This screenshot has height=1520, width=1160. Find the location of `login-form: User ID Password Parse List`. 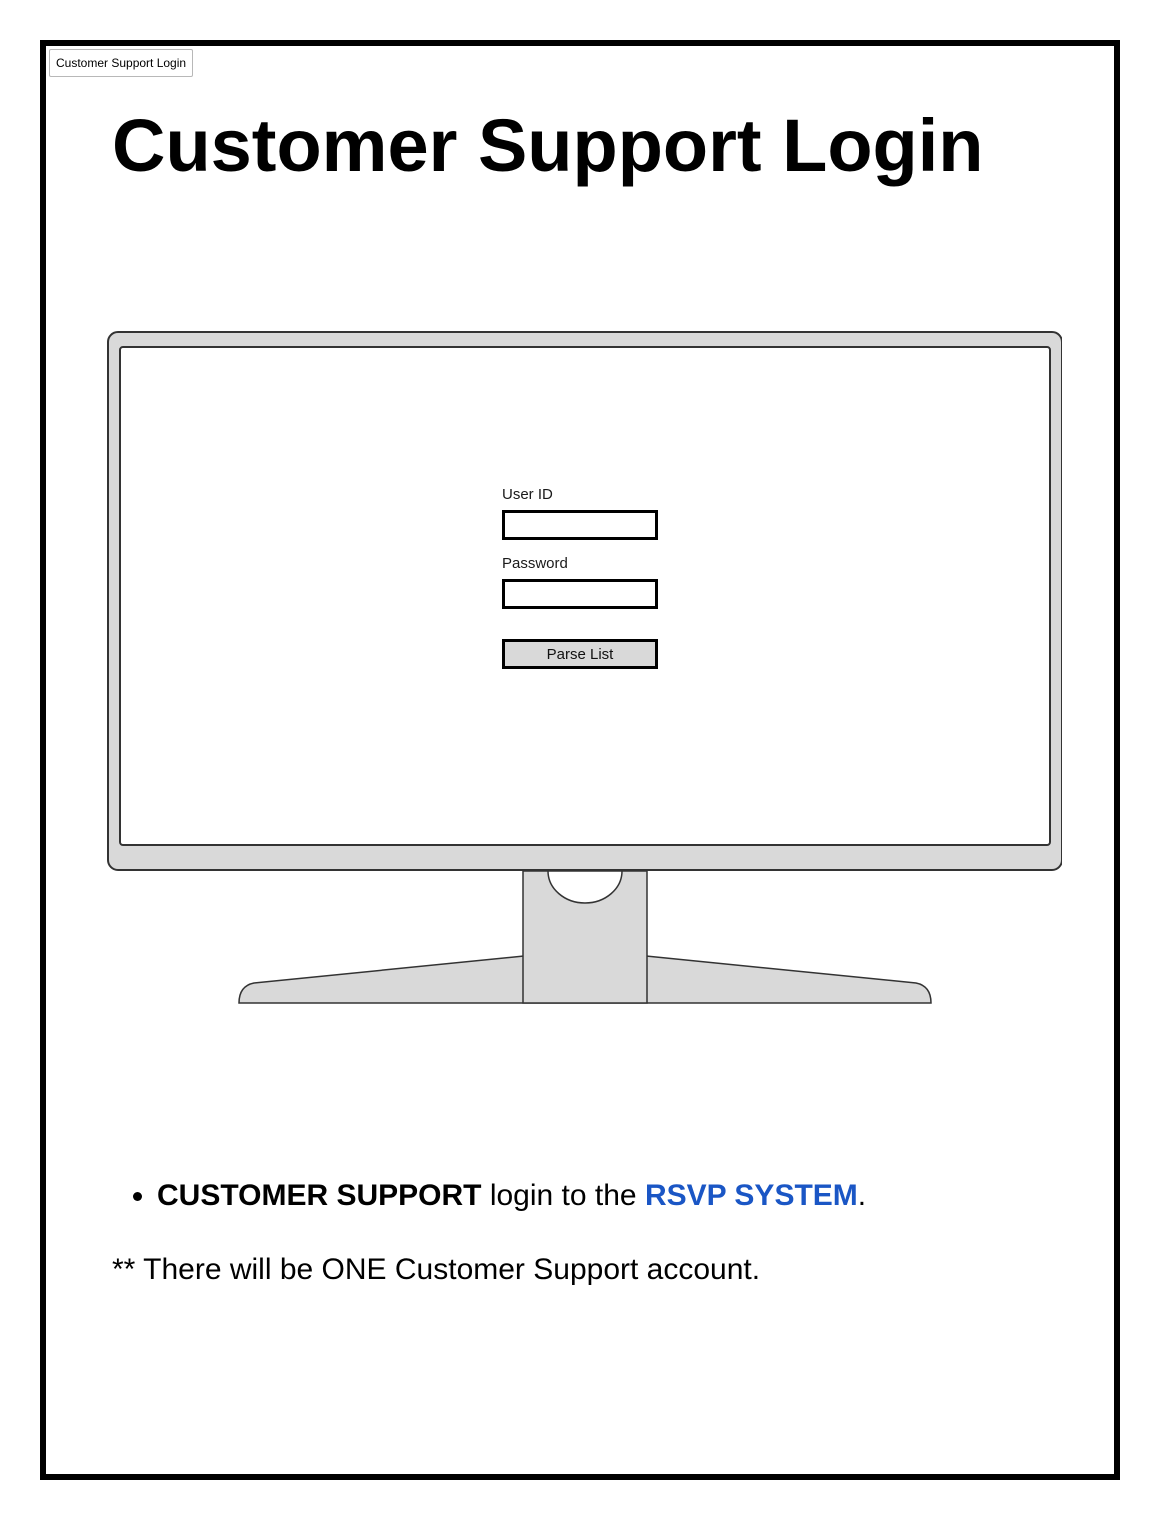

login-form: User ID Password Parse List is located at coordinates (582, 577).